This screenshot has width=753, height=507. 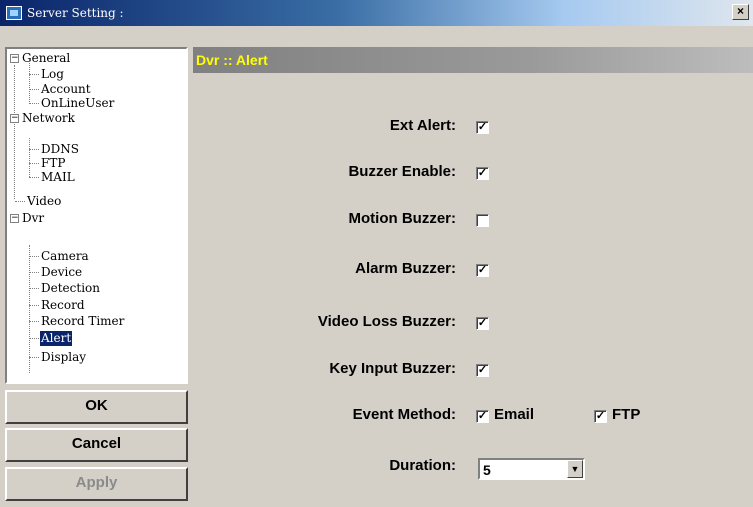 What do you see at coordinates (53, 163) in the screenshot?
I see `tree-item-ftp: FTP` at bounding box center [53, 163].